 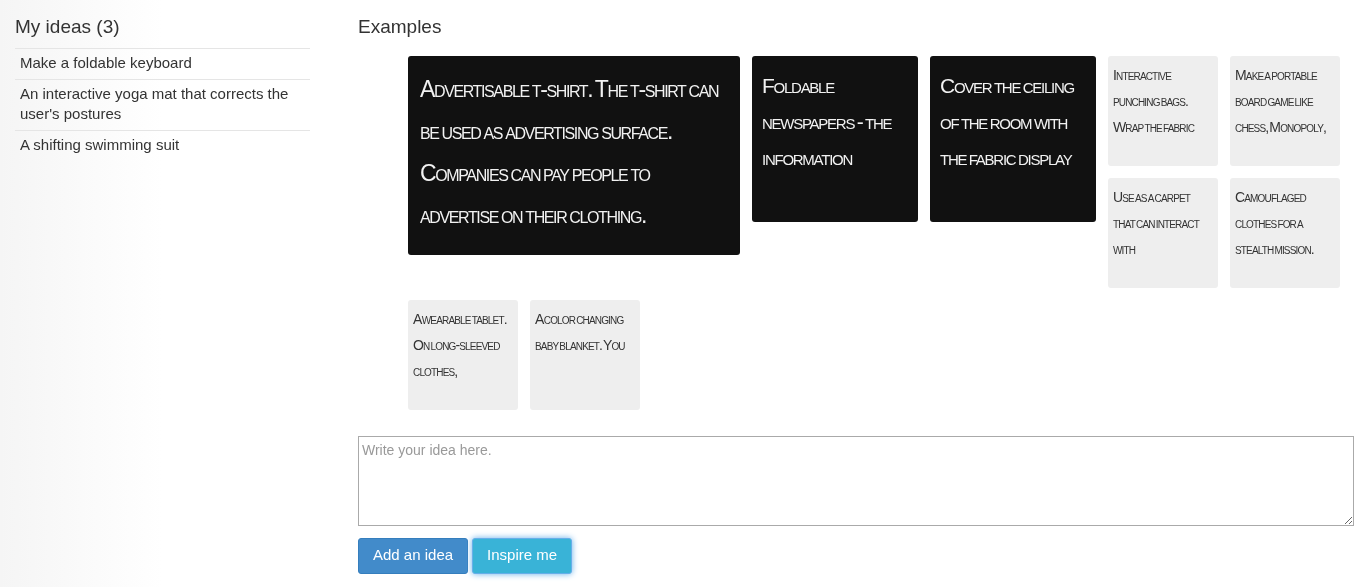 What do you see at coordinates (1285, 232) in the screenshot?
I see `example-card: Camouflaged clothes for a stealth mission.` at bounding box center [1285, 232].